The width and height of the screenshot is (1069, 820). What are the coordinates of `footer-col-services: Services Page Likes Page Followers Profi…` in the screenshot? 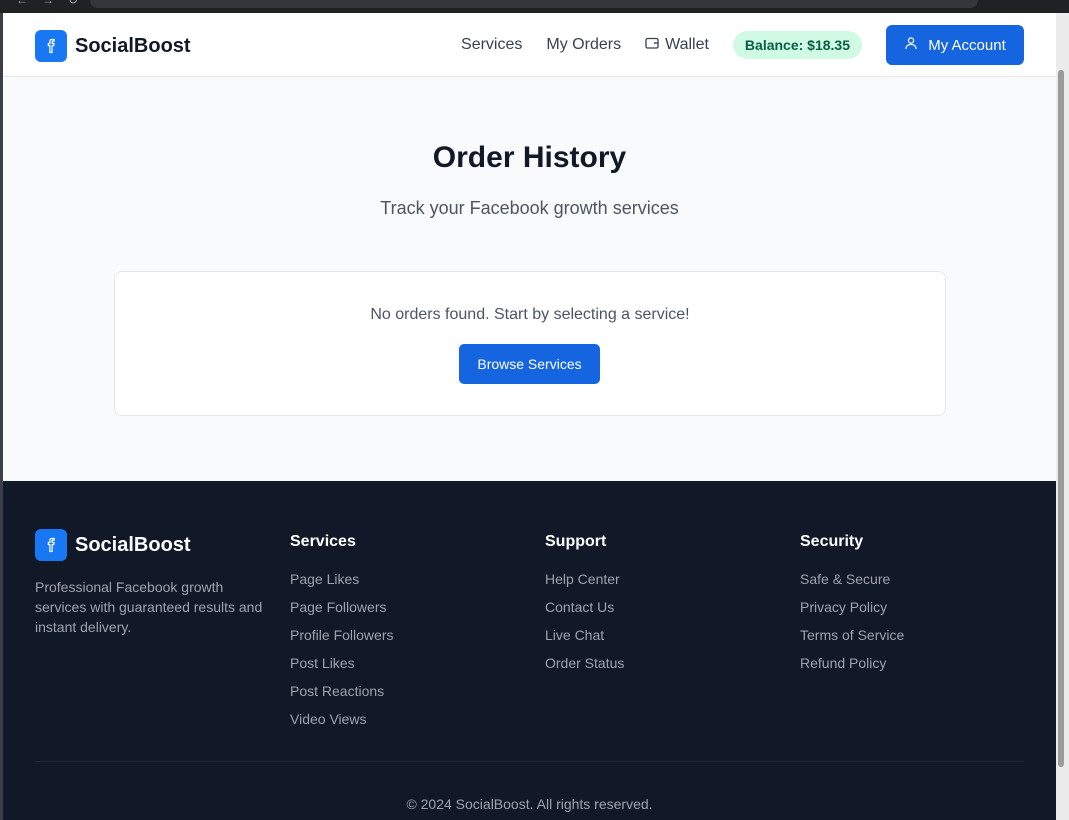 It's located at (341, 635).